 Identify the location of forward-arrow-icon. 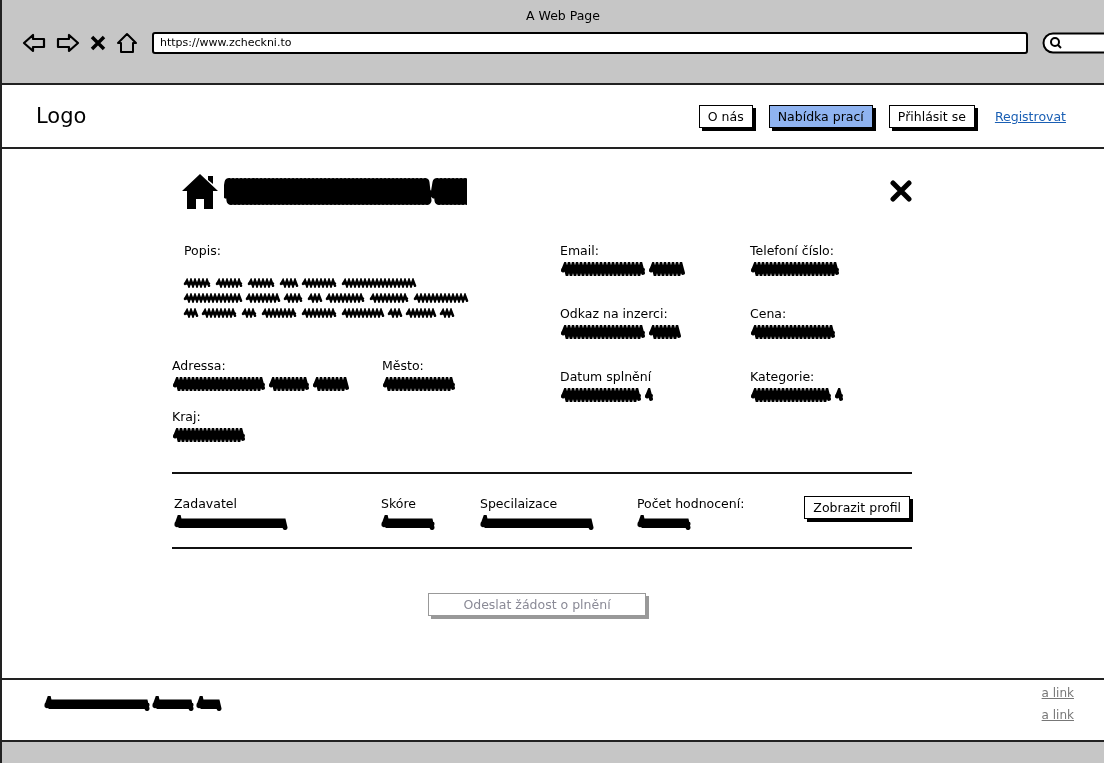
(68, 43).